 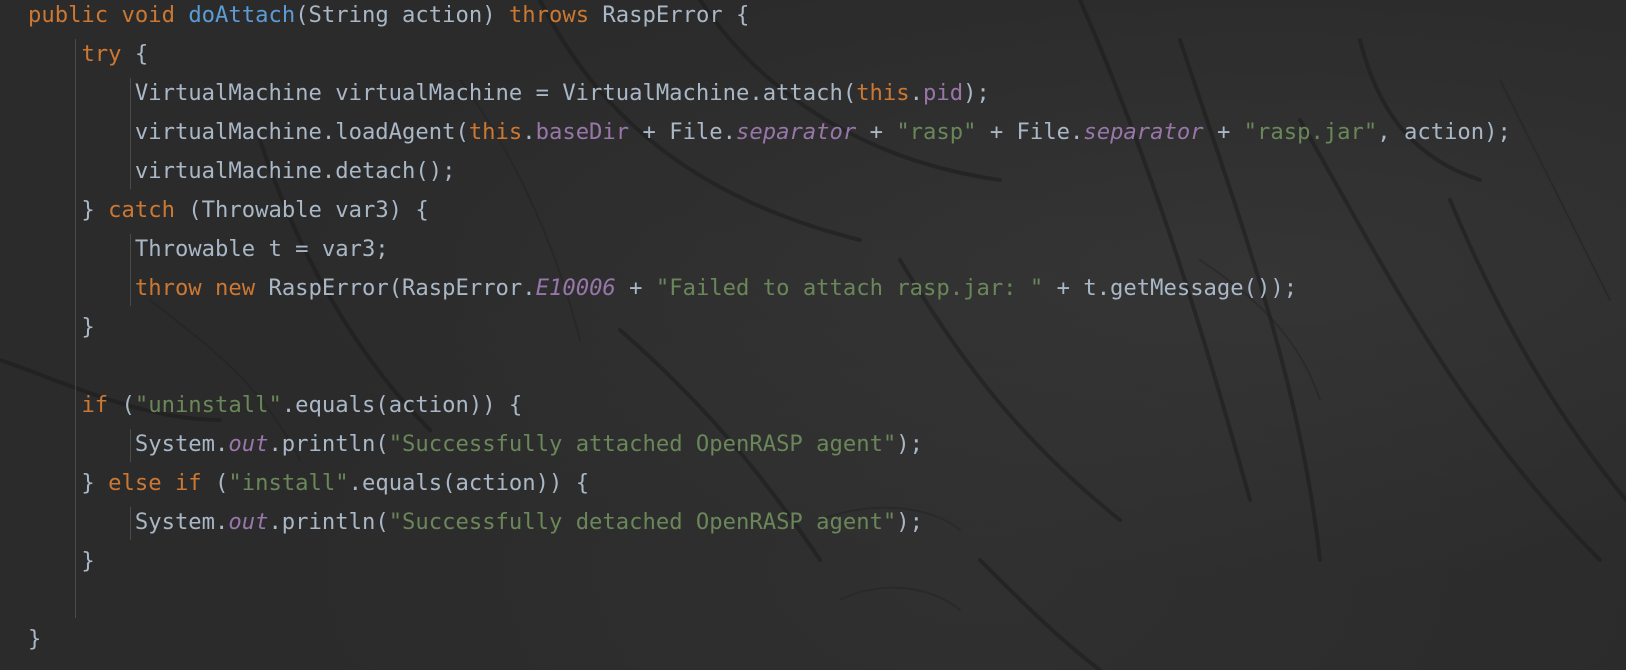 I want to click on code-line-7: Throwable t = var3;, so click(x=208, y=249).